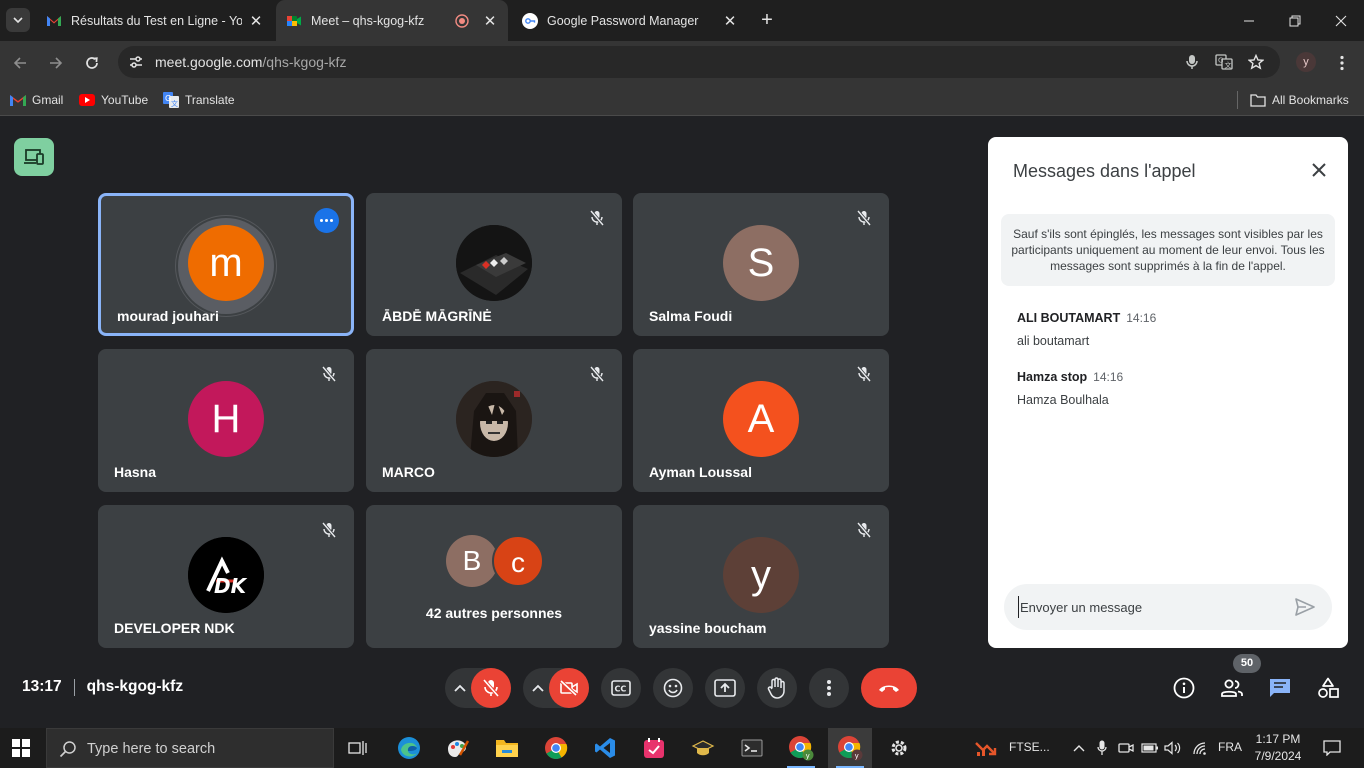 The height and width of the screenshot is (768, 1364). Describe the element at coordinates (1192, 62) in the screenshot. I see `microphone-icon` at that location.